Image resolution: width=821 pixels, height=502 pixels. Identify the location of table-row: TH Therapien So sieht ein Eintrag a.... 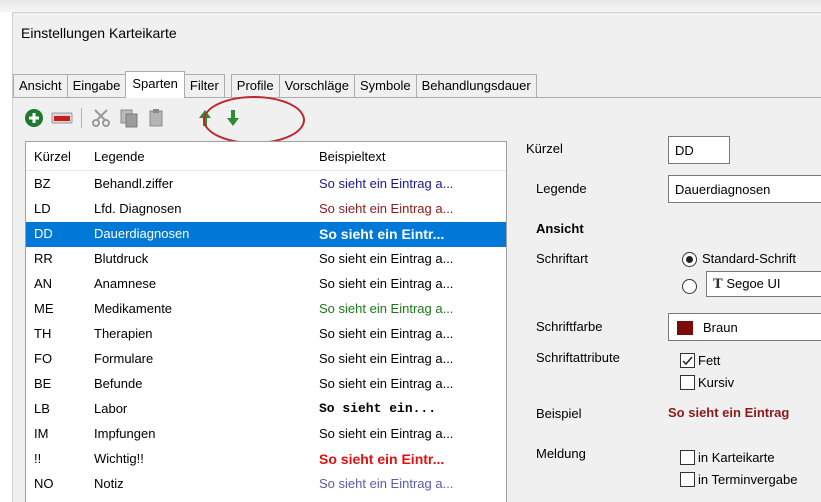
(266, 334).